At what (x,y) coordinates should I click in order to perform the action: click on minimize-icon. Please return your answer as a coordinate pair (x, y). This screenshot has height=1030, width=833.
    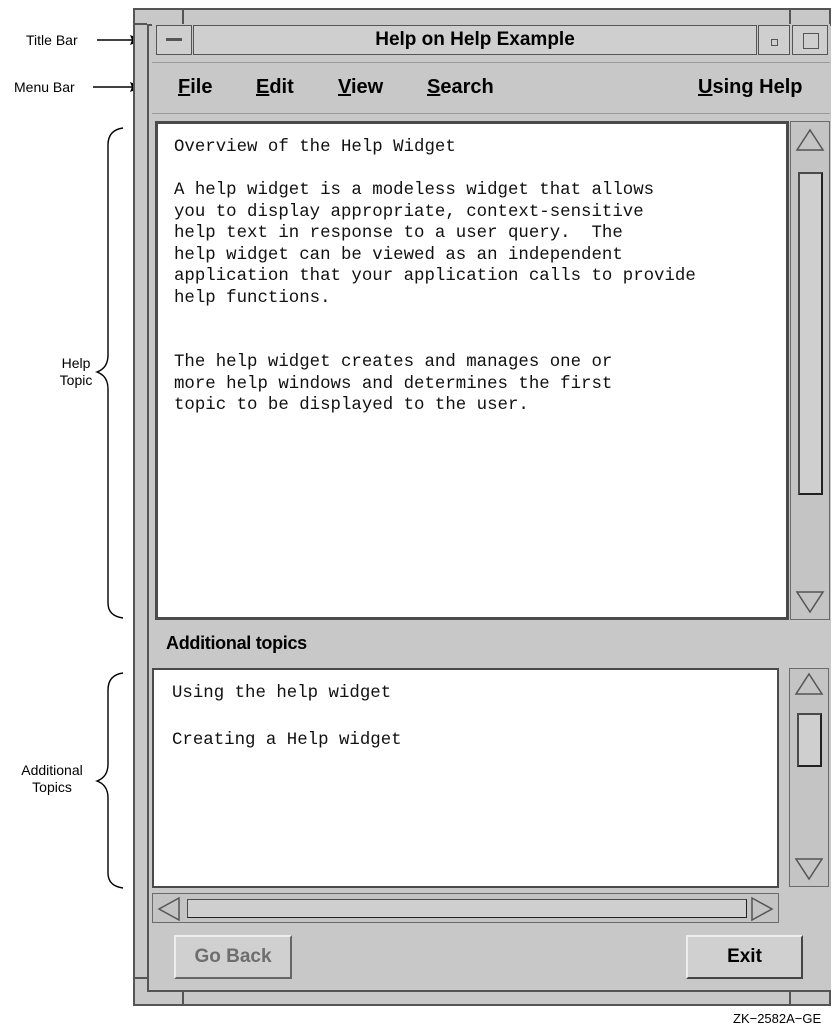
    Looking at the image, I should click on (774, 42).